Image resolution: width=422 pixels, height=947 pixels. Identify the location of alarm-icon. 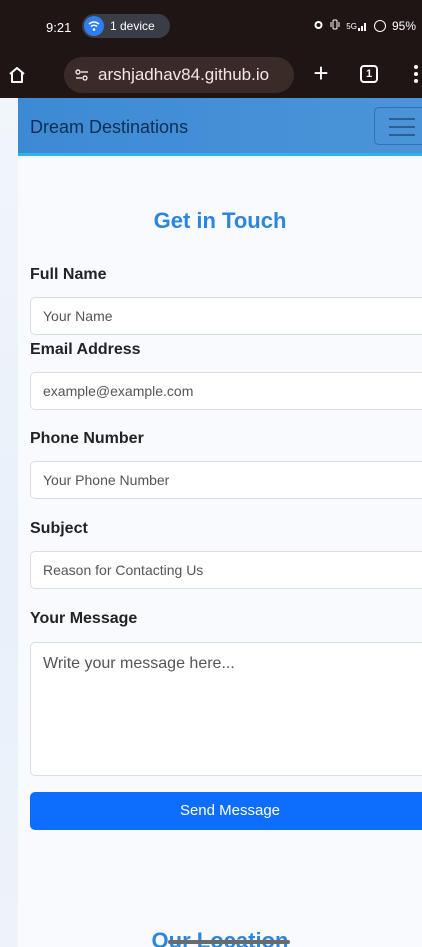
(318, 26).